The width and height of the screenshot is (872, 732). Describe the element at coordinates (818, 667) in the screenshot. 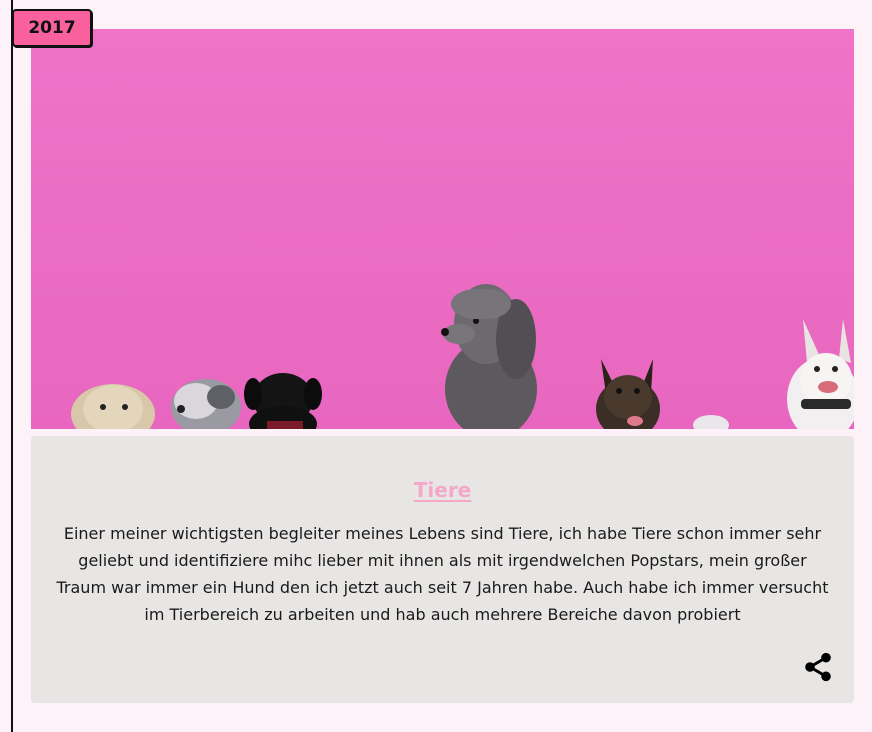

I see `share-icon` at that location.